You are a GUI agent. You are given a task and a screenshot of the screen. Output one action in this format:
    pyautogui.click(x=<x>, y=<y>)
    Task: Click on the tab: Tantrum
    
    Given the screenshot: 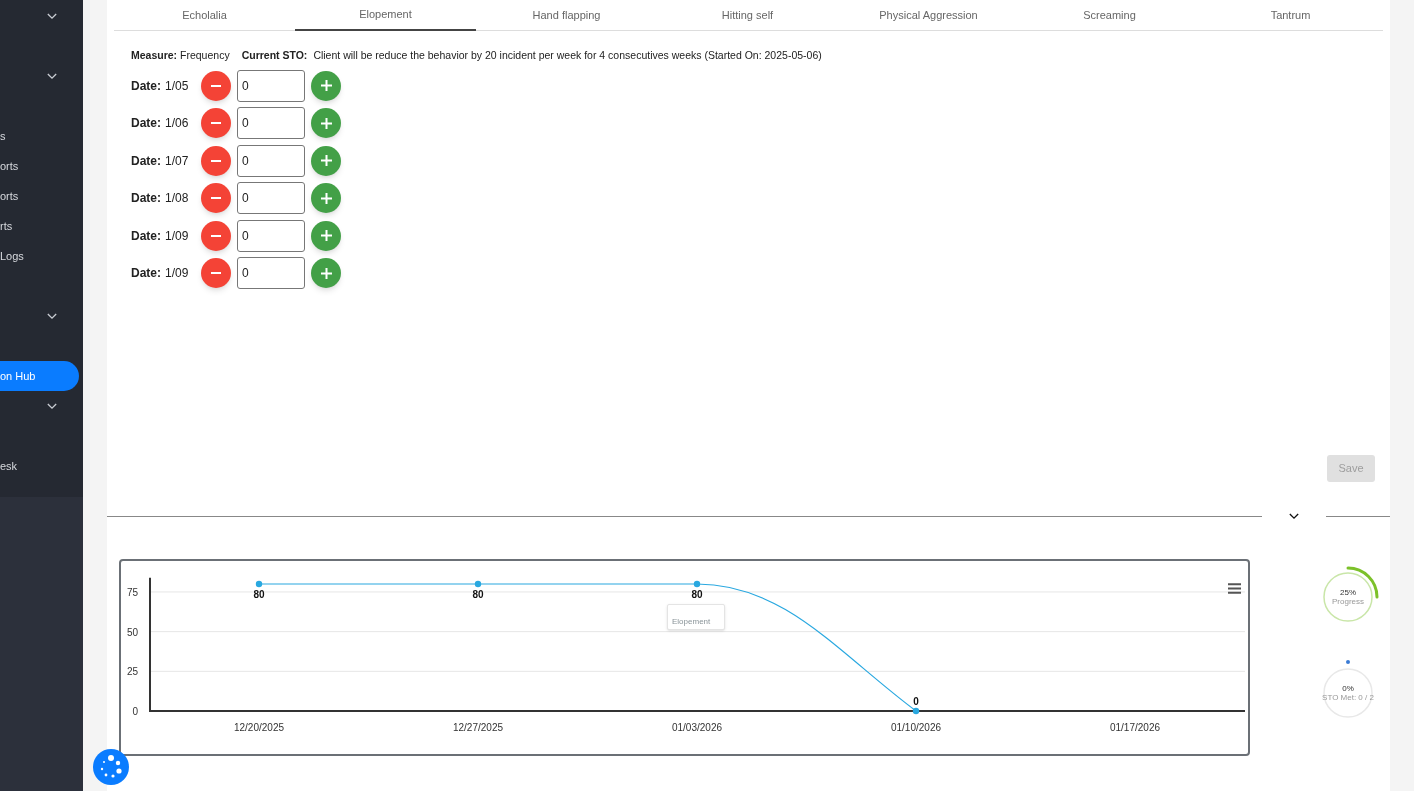 What is the action you would take?
    pyautogui.click(x=1290, y=15)
    